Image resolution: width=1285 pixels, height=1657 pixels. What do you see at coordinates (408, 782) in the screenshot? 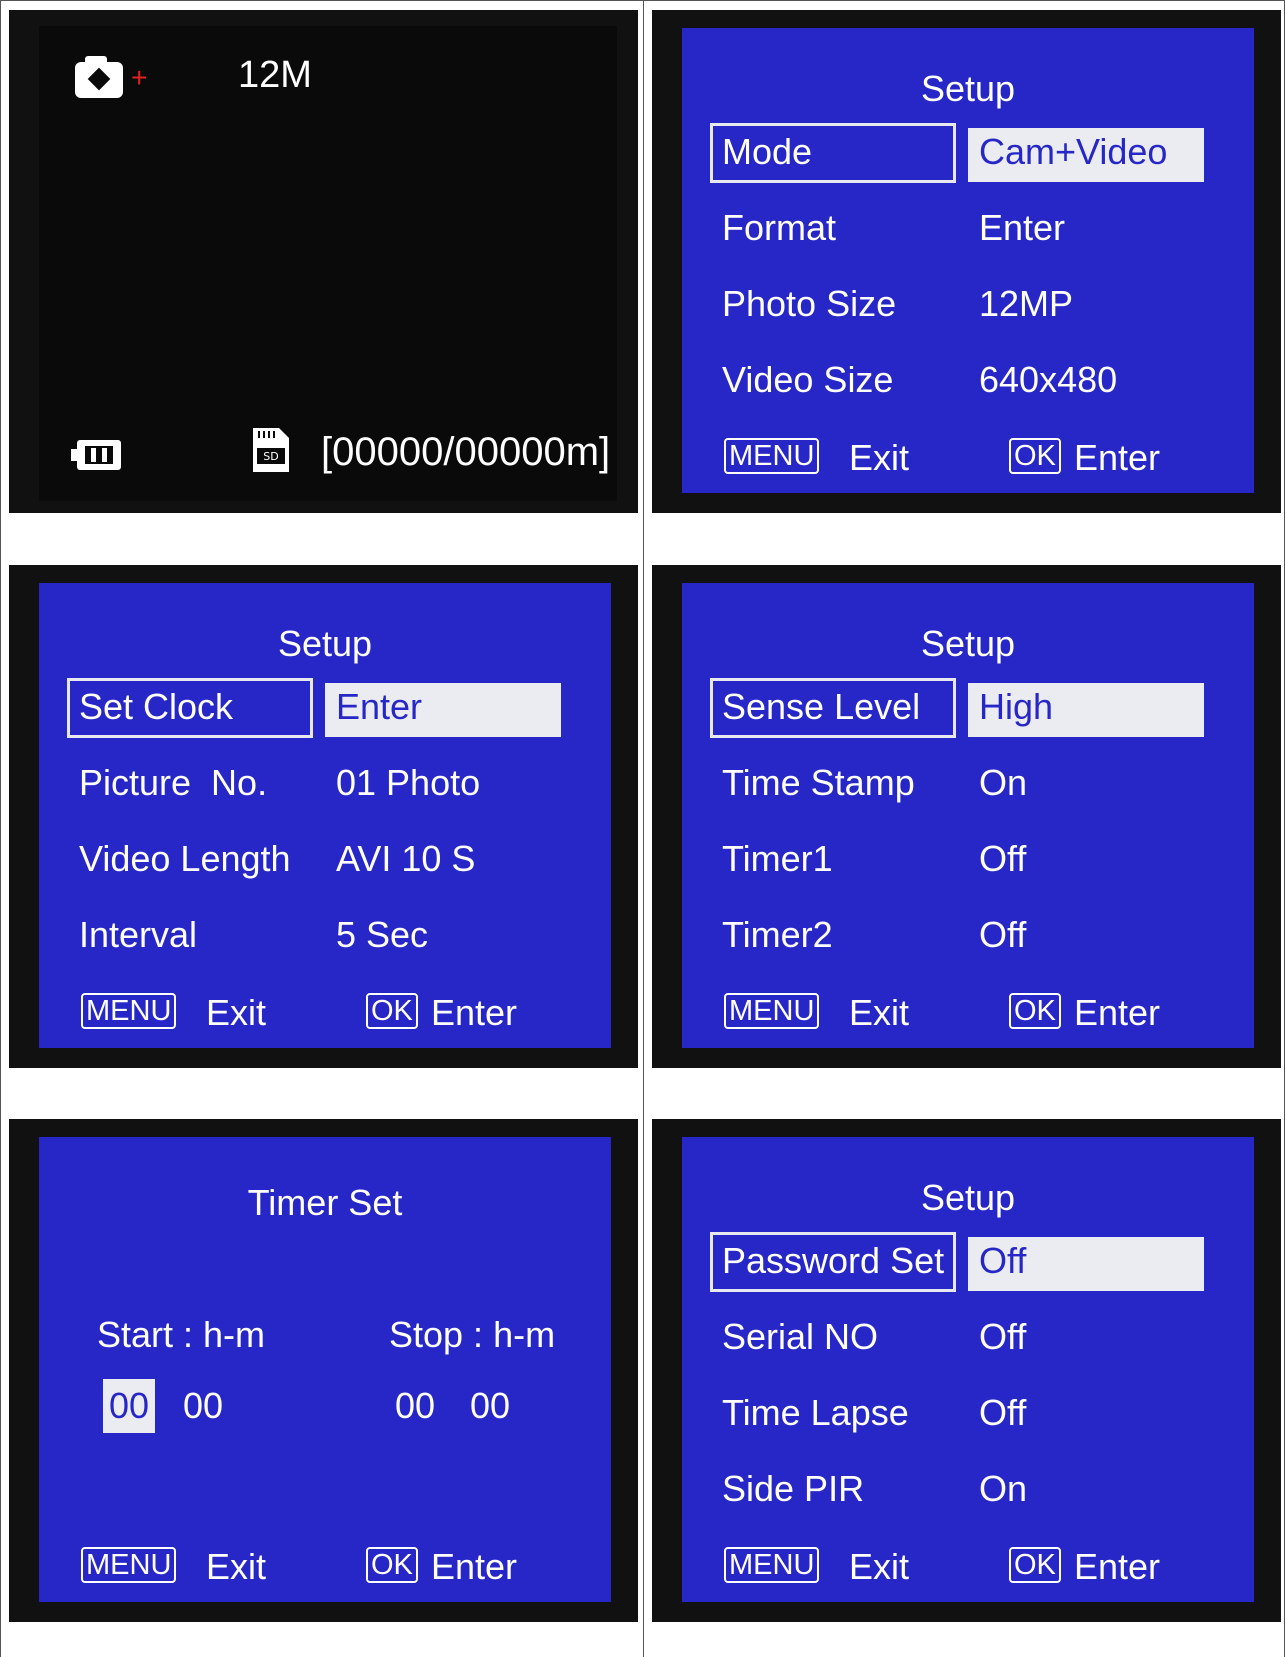
I see `menu-row-value: 01 Photo` at bounding box center [408, 782].